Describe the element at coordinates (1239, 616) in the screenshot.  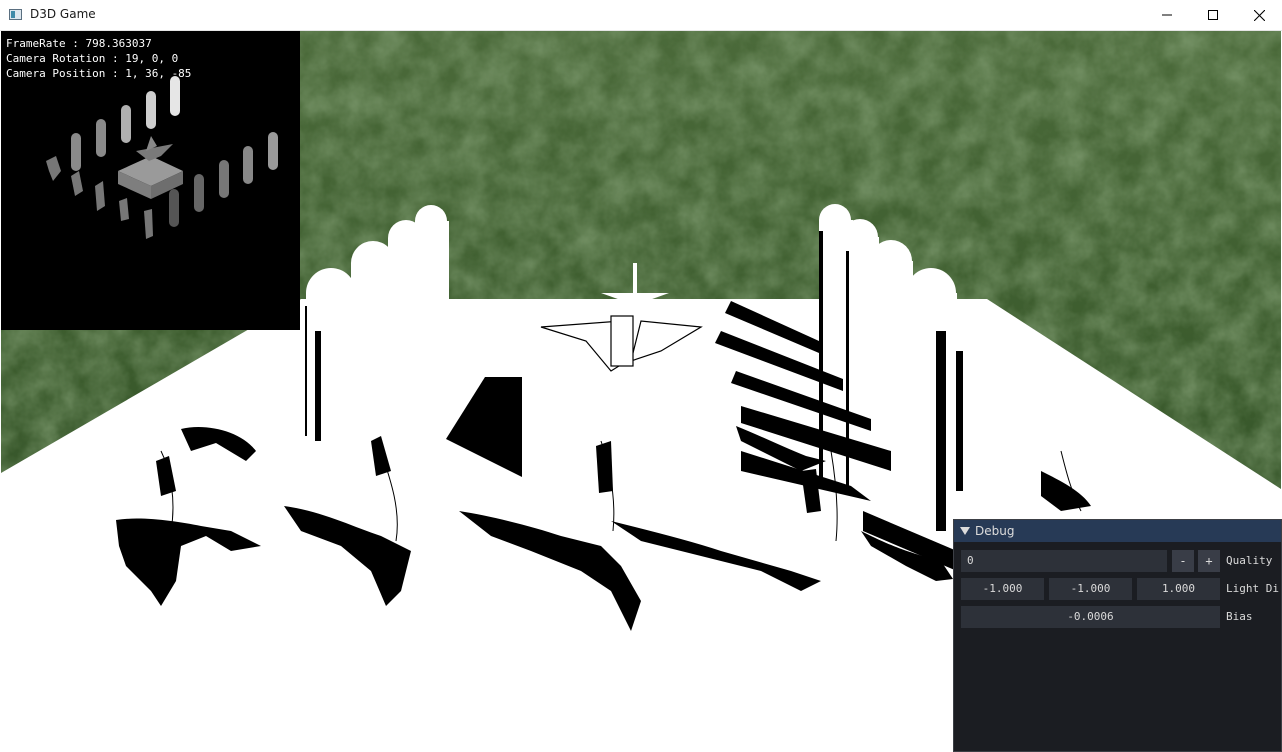
I see `bias-label: Bias` at that location.